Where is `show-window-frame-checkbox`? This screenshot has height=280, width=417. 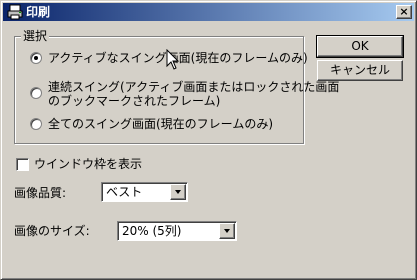
show-window-frame-checkbox is located at coordinates (22, 164).